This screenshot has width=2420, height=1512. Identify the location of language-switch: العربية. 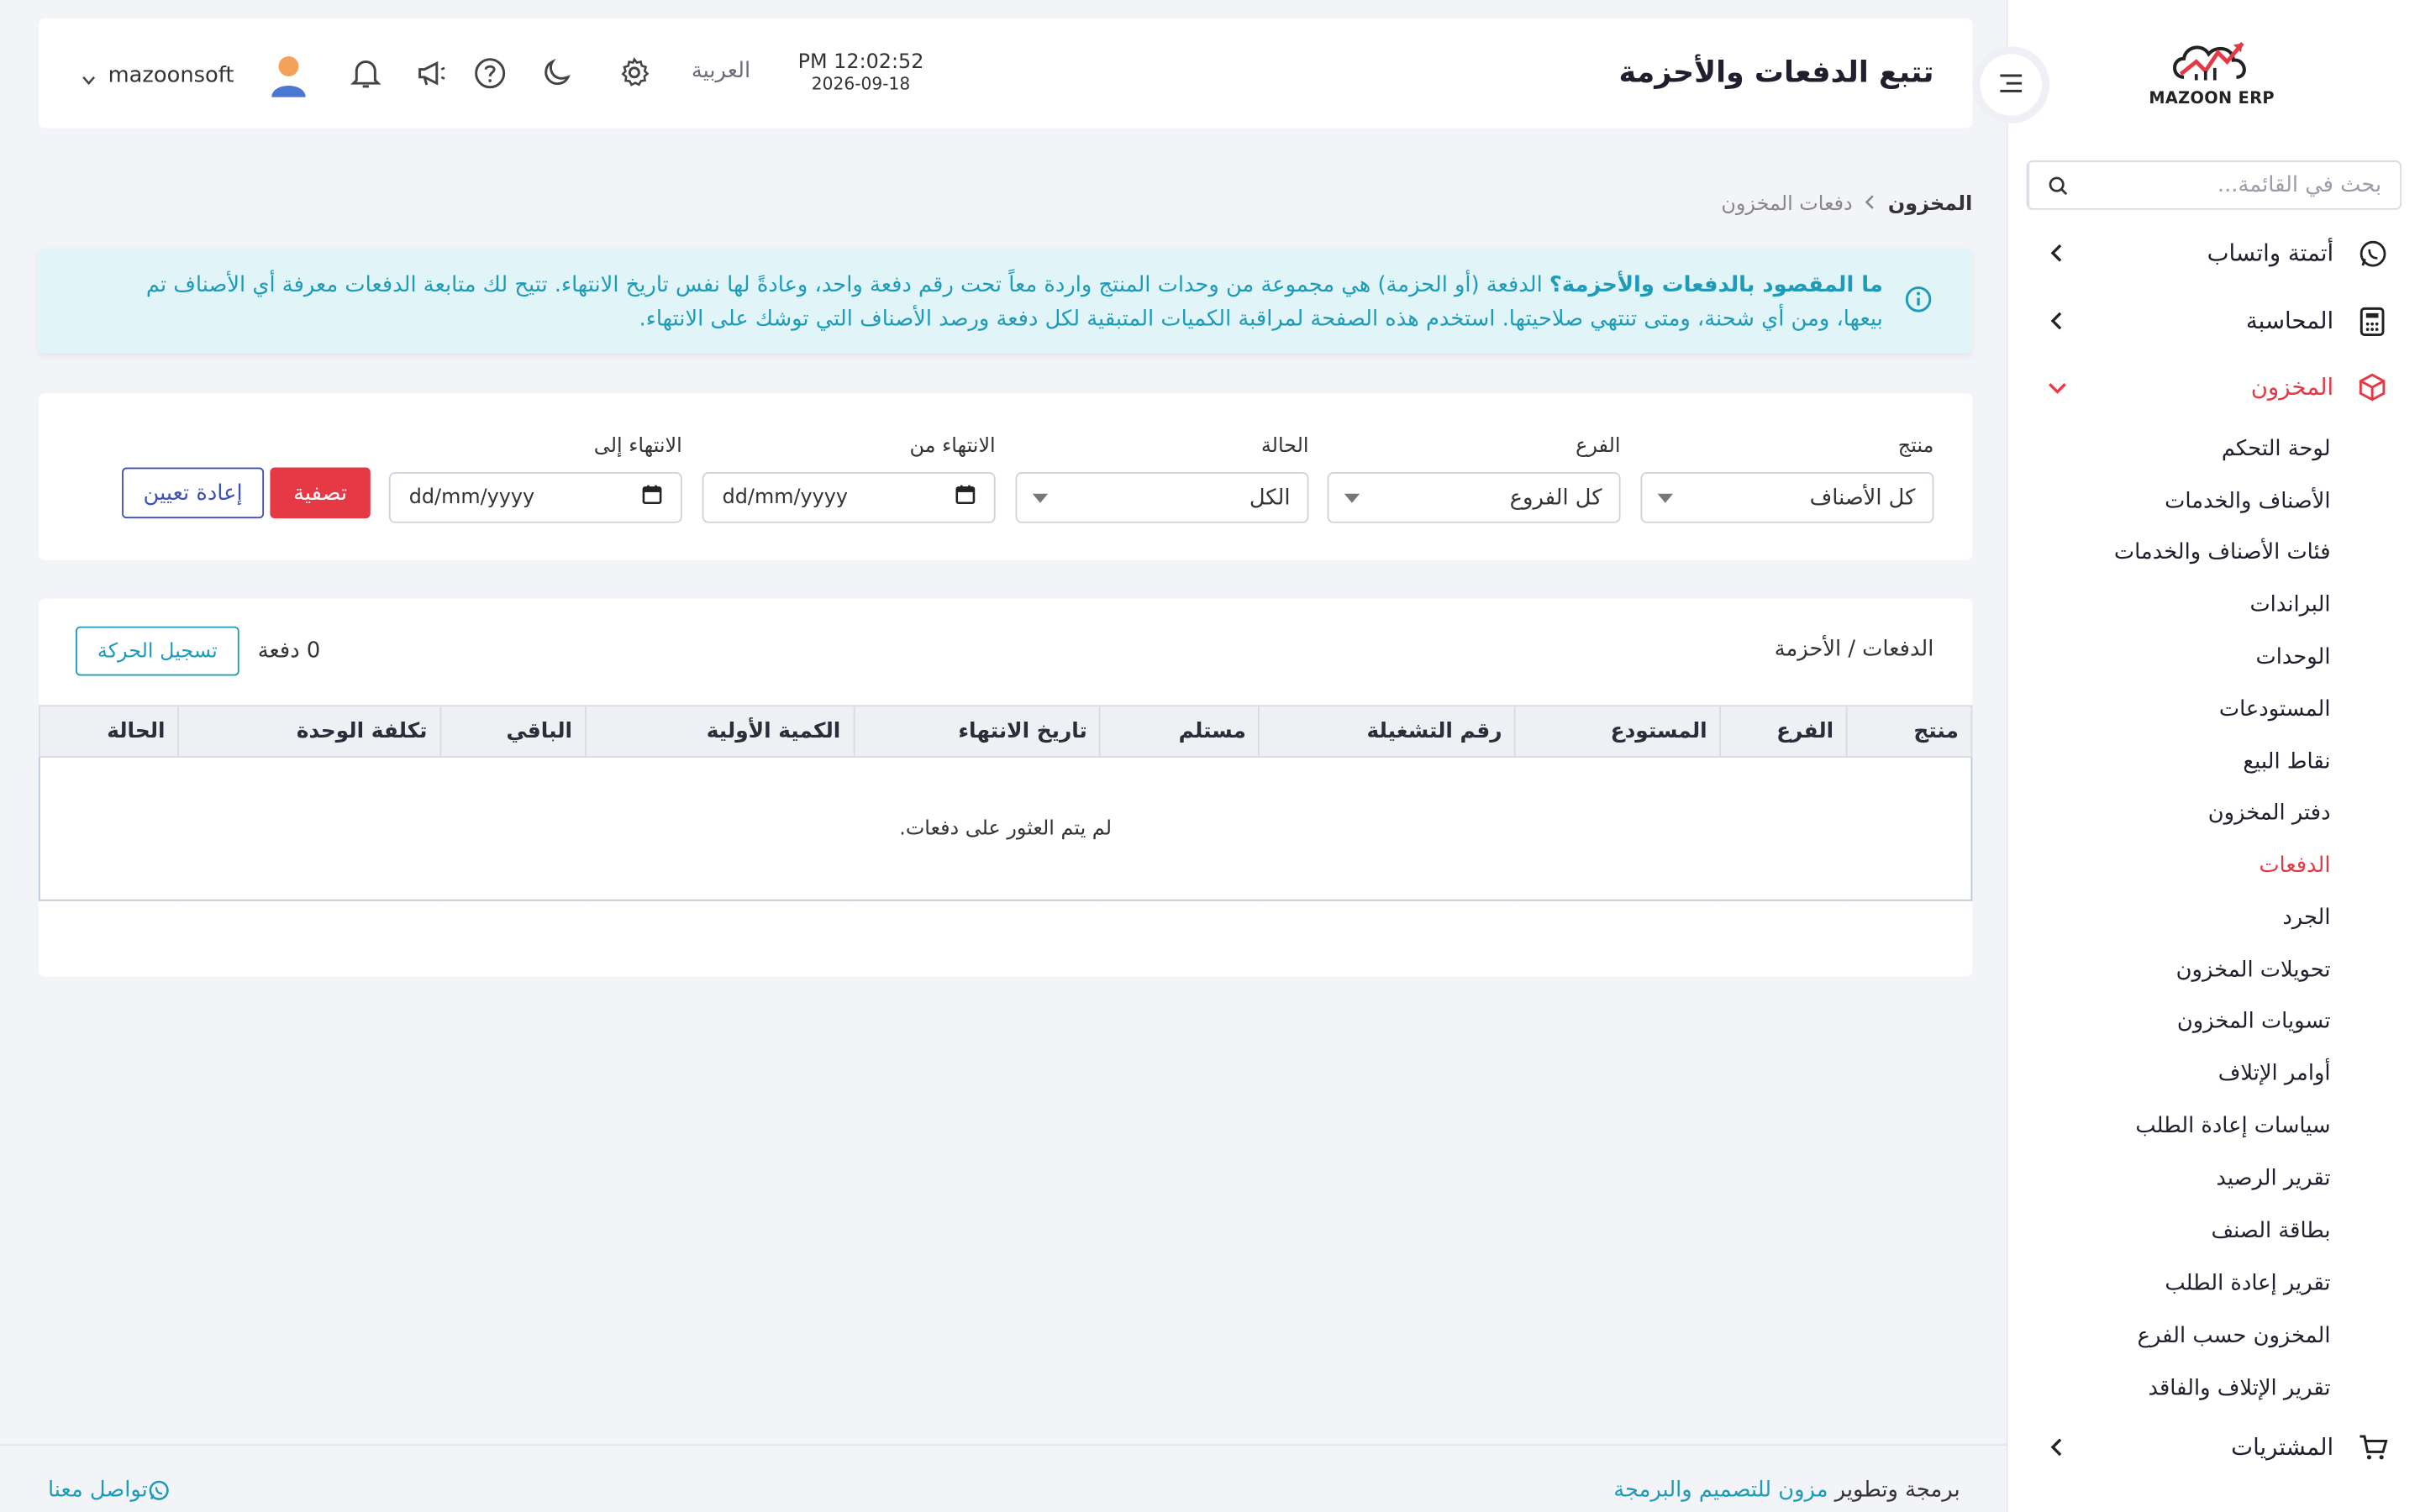
(721, 71).